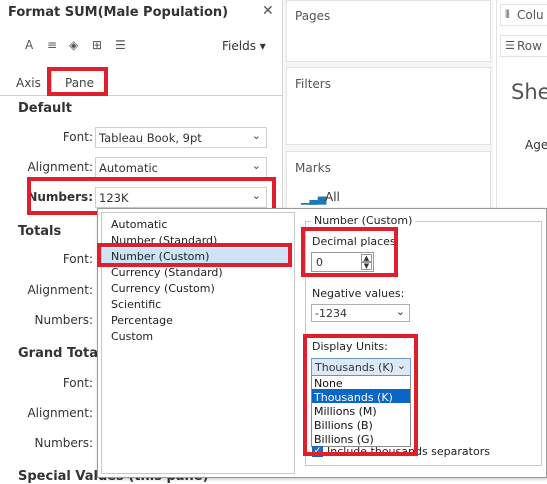 The image size is (547, 484). I want to click on bar-chart-icon: ▁▃▅, so click(314, 198).